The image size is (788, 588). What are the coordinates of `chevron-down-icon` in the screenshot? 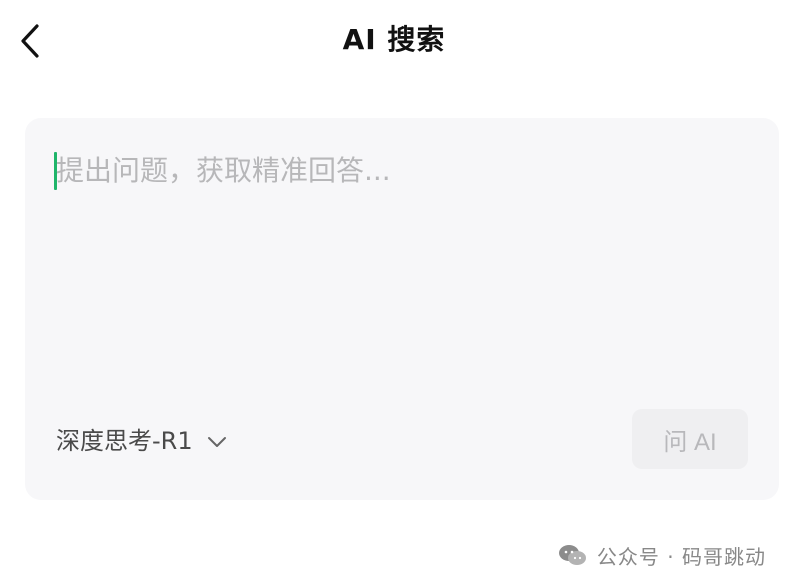 It's located at (217, 442).